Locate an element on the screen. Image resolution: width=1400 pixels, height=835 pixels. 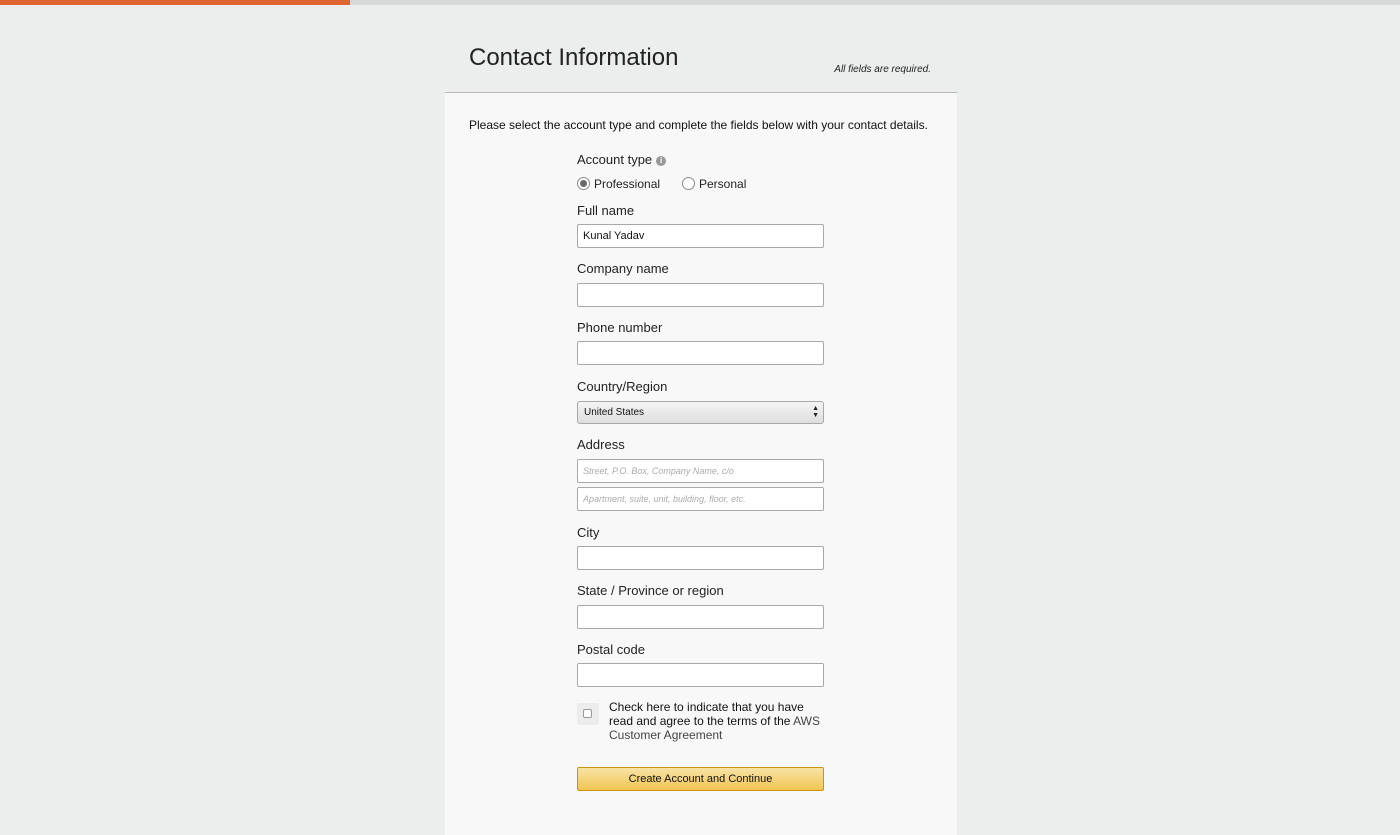
phone-number-input is located at coordinates (700, 353).